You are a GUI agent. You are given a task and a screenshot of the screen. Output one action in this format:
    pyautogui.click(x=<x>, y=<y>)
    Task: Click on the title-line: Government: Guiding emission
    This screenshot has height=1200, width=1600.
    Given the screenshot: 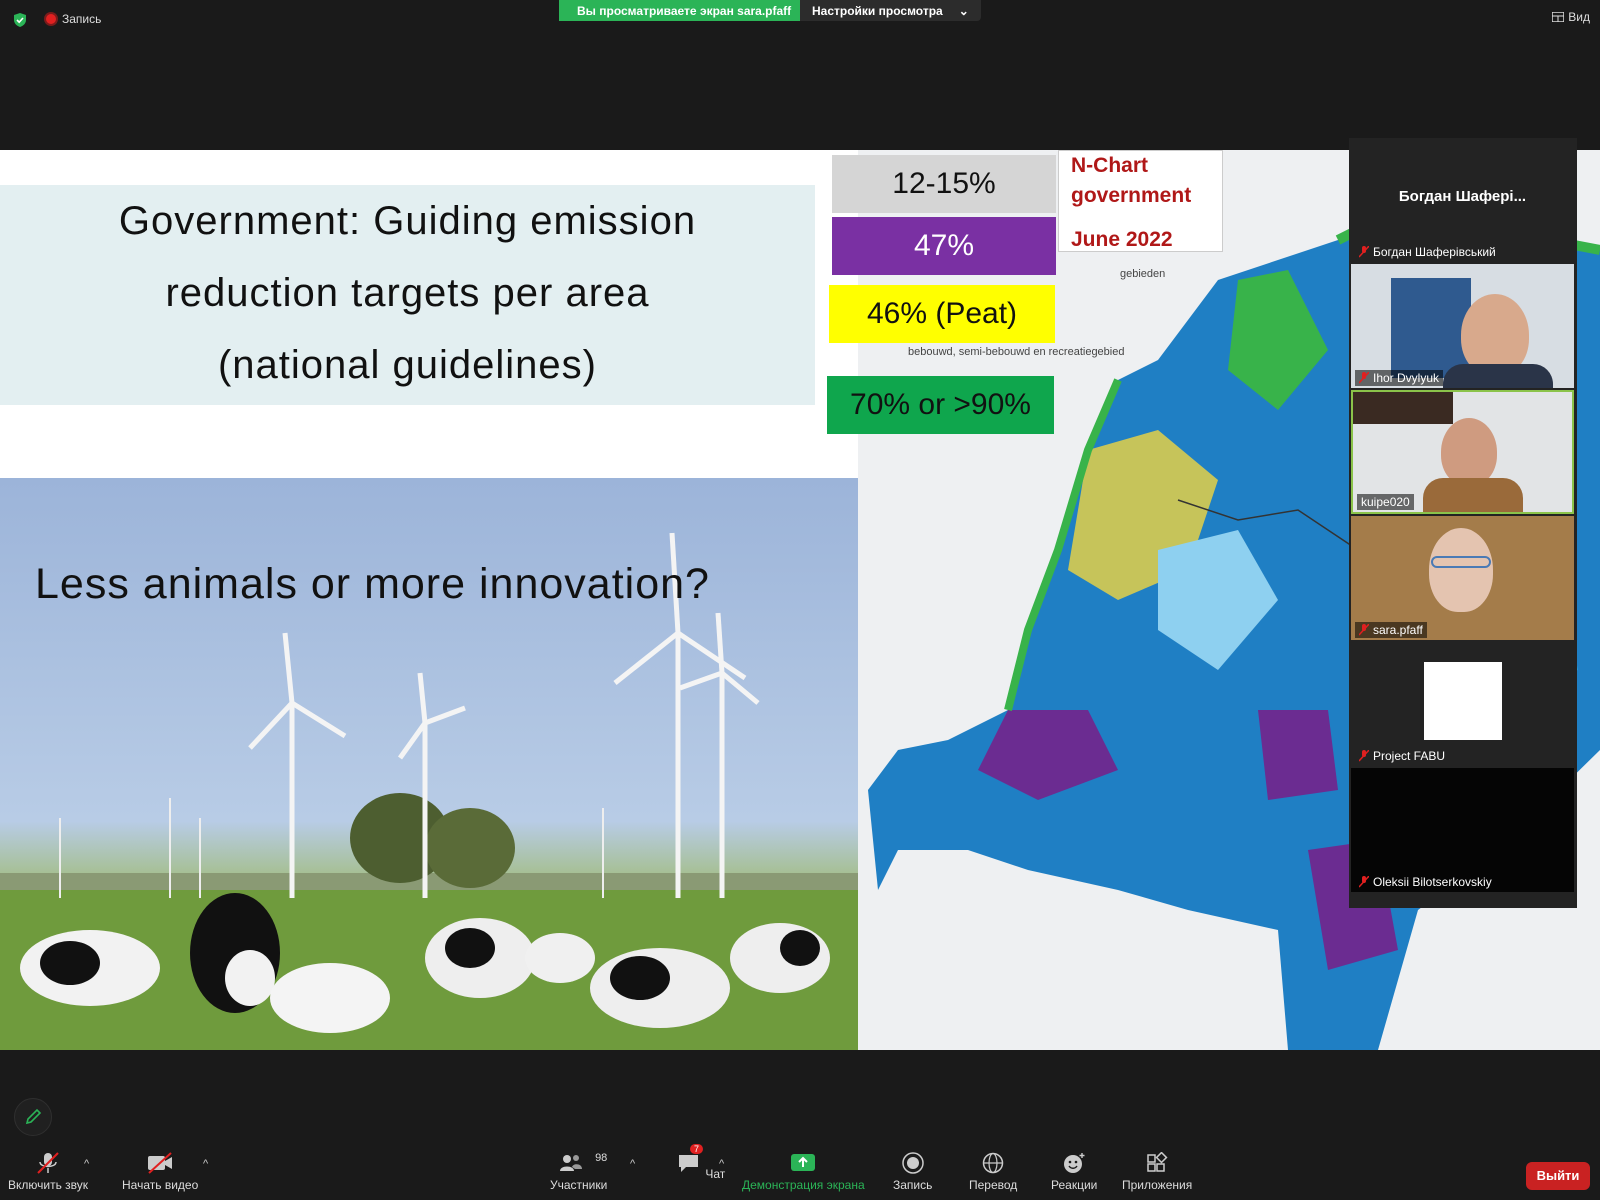 What is the action you would take?
    pyautogui.click(x=407, y=221)
    